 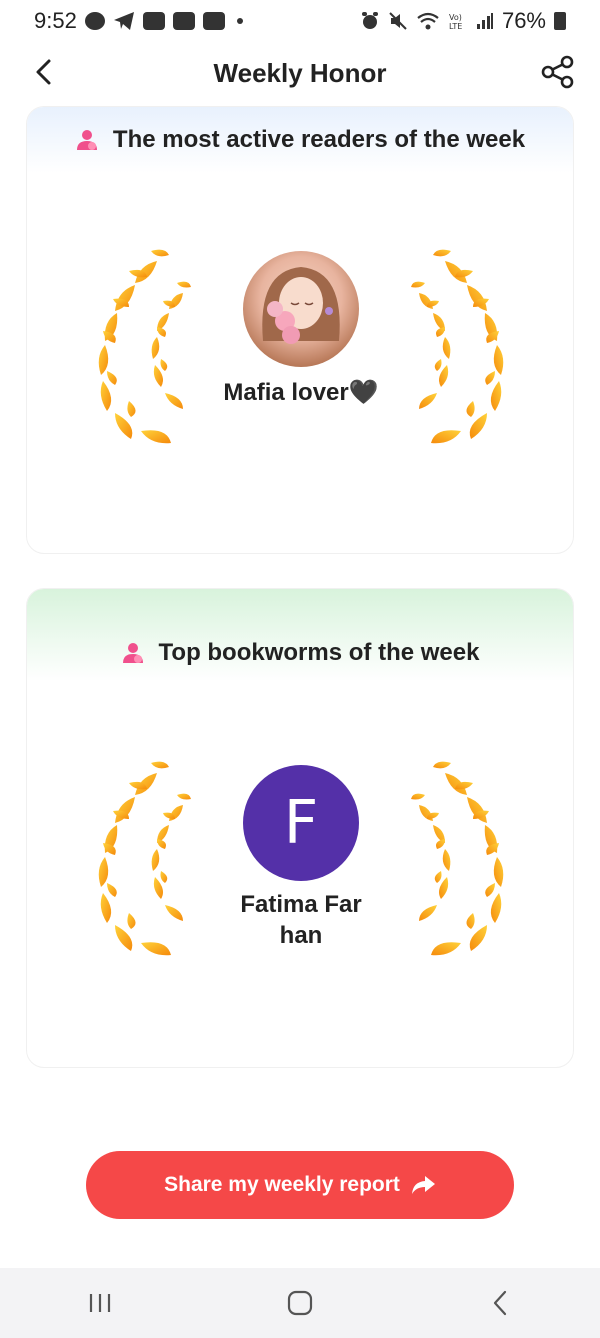 I want to click on share-weekly-report-label: Share my weekly report, so click(x=282, y=1184).